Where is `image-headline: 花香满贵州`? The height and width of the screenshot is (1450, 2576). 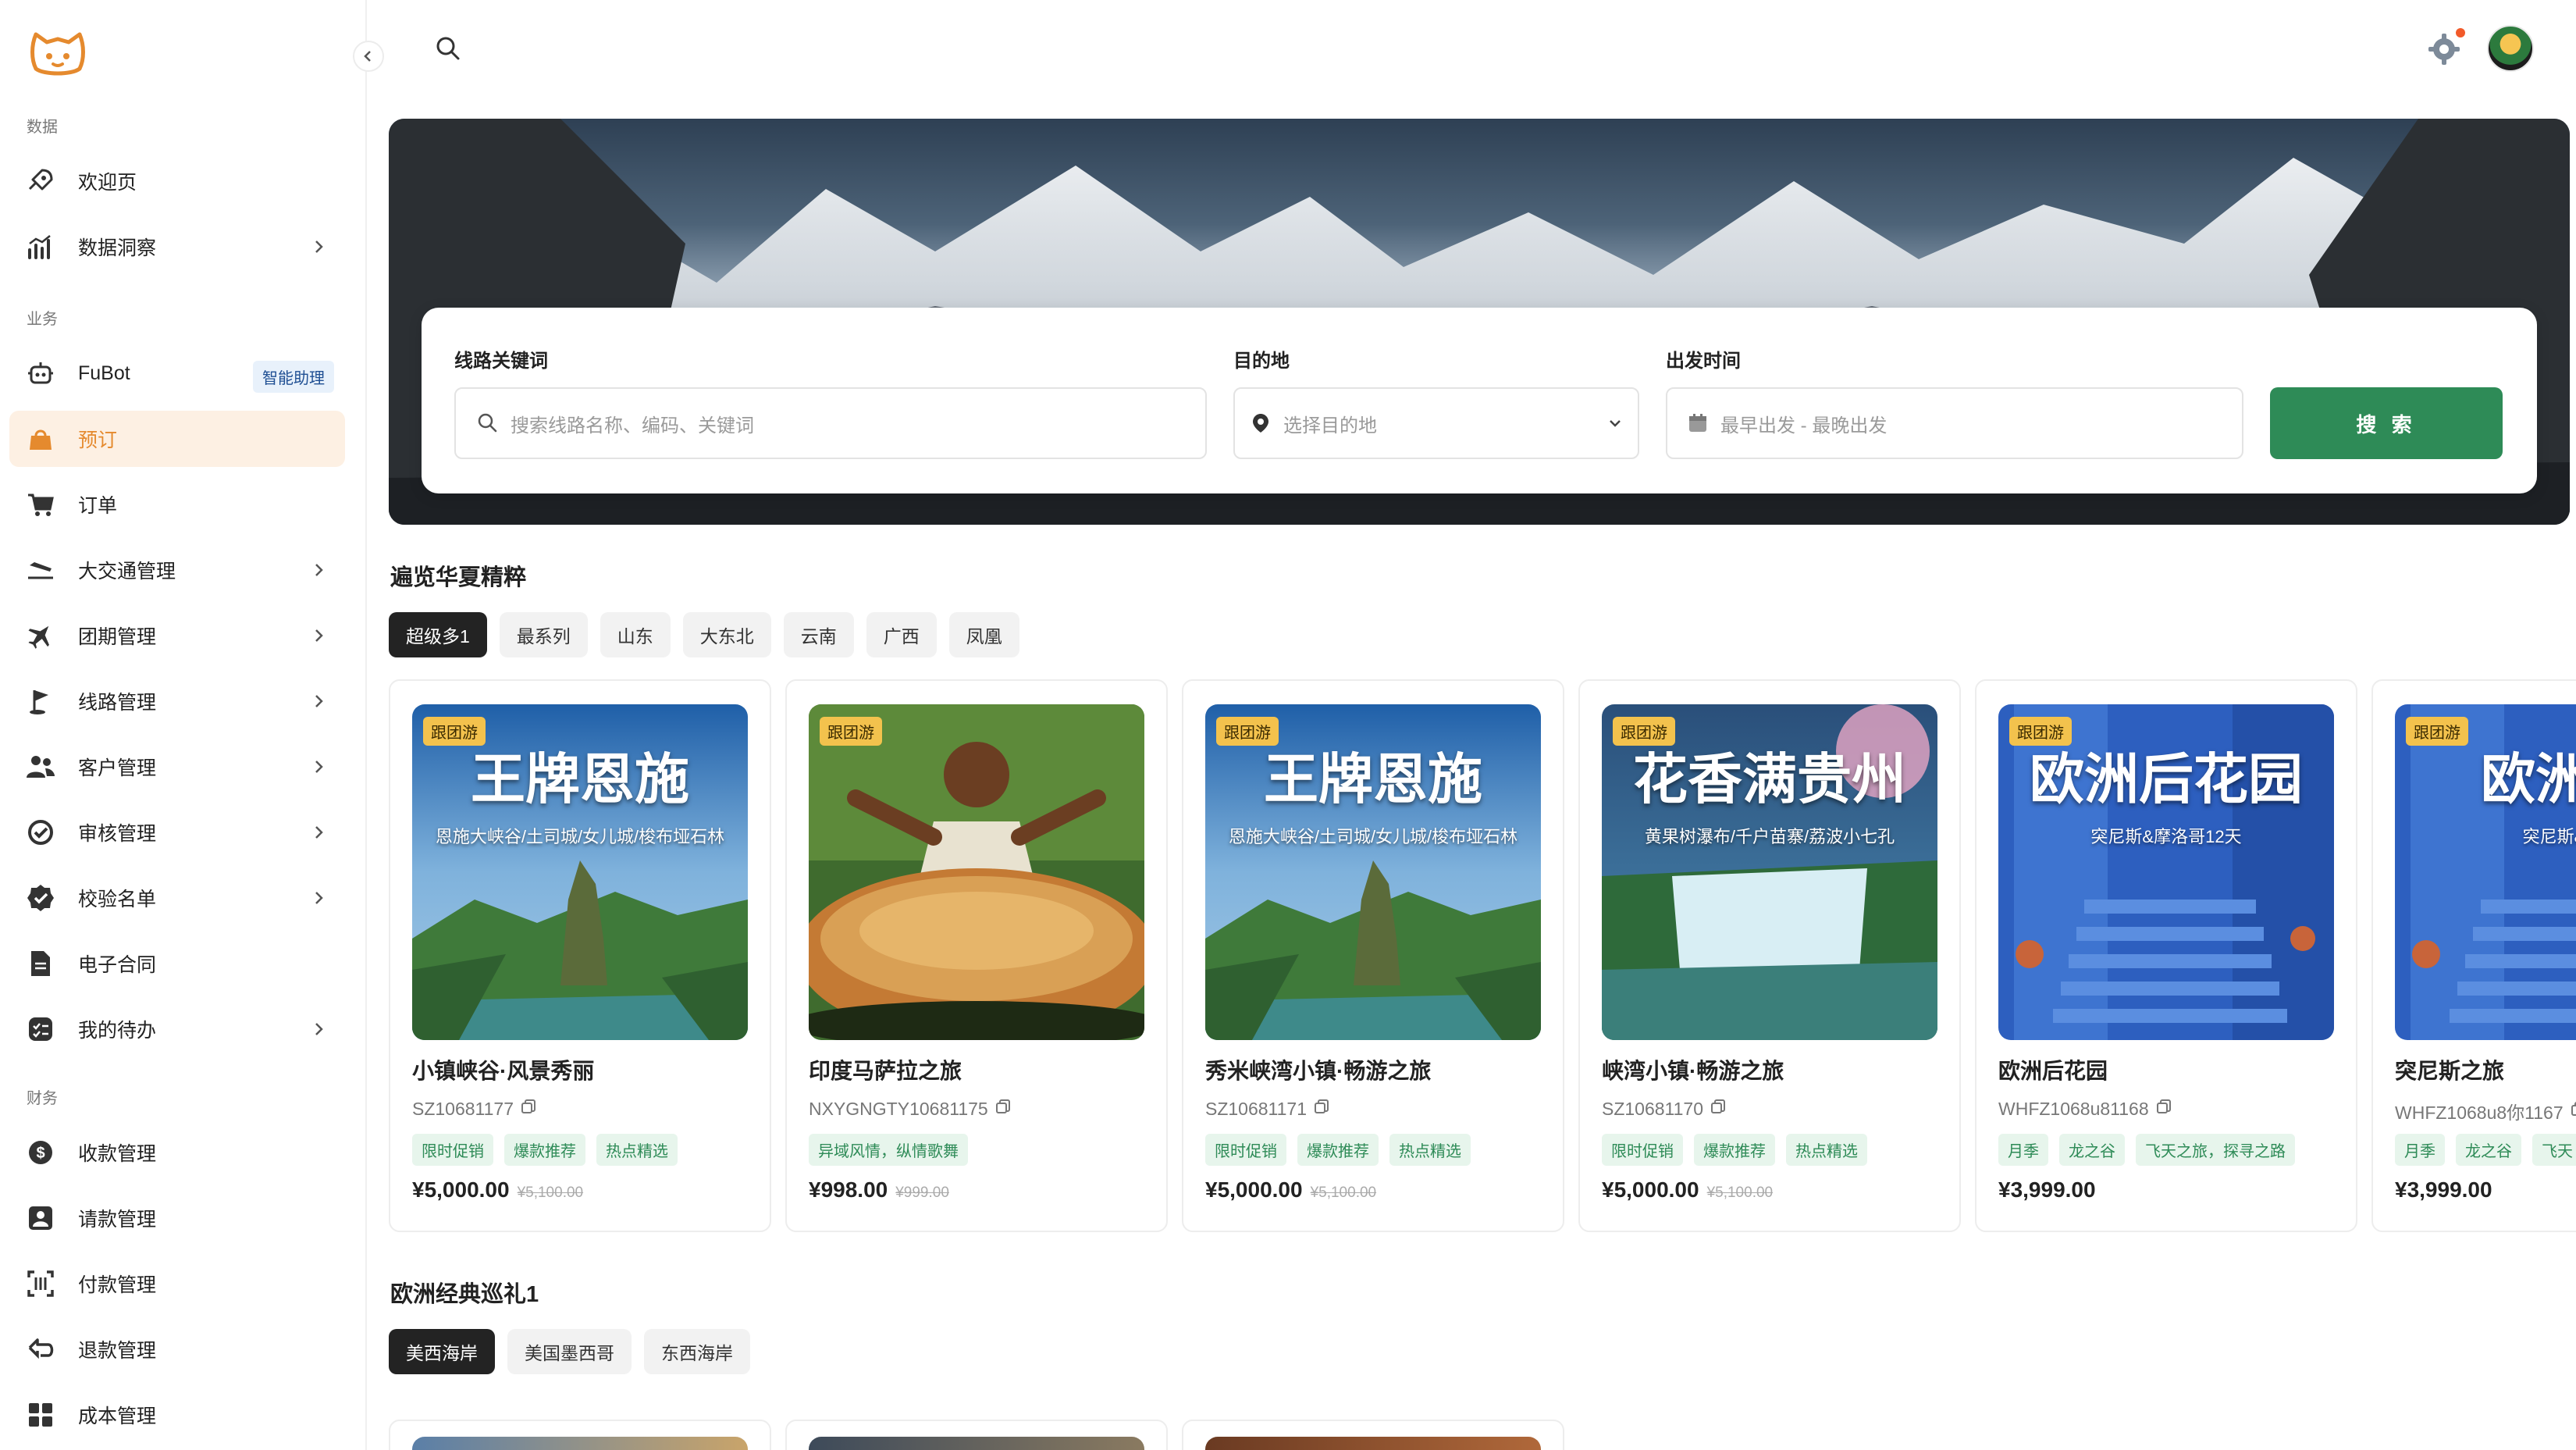 image-headline: 花香满贵州 is located at coordinates (1769, 778).